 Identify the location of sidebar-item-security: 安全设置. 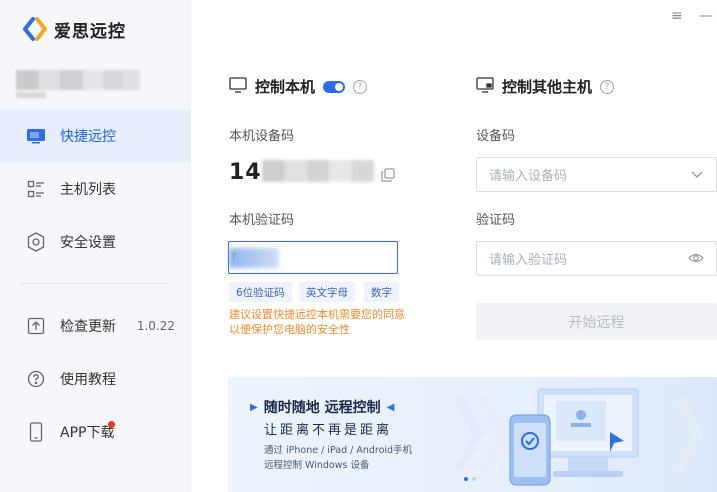
(95, 242).